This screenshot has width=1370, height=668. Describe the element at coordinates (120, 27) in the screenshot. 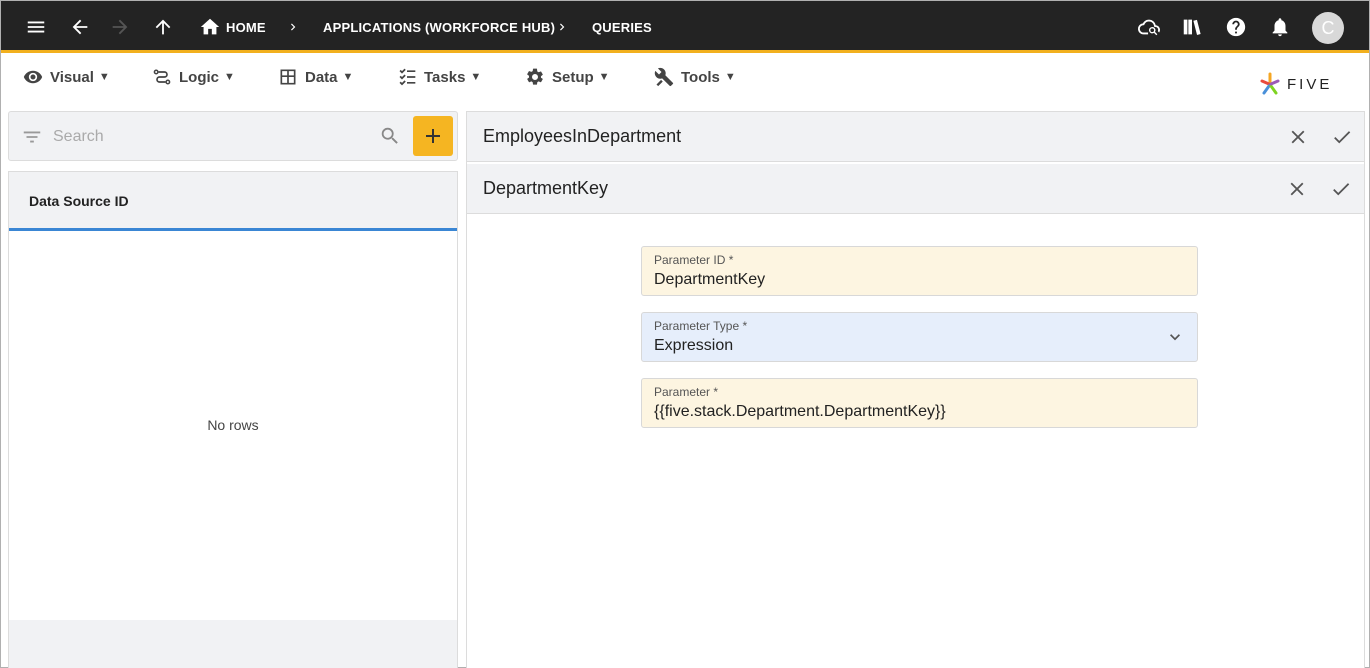

I see `forward-arrow-icon` at that location.